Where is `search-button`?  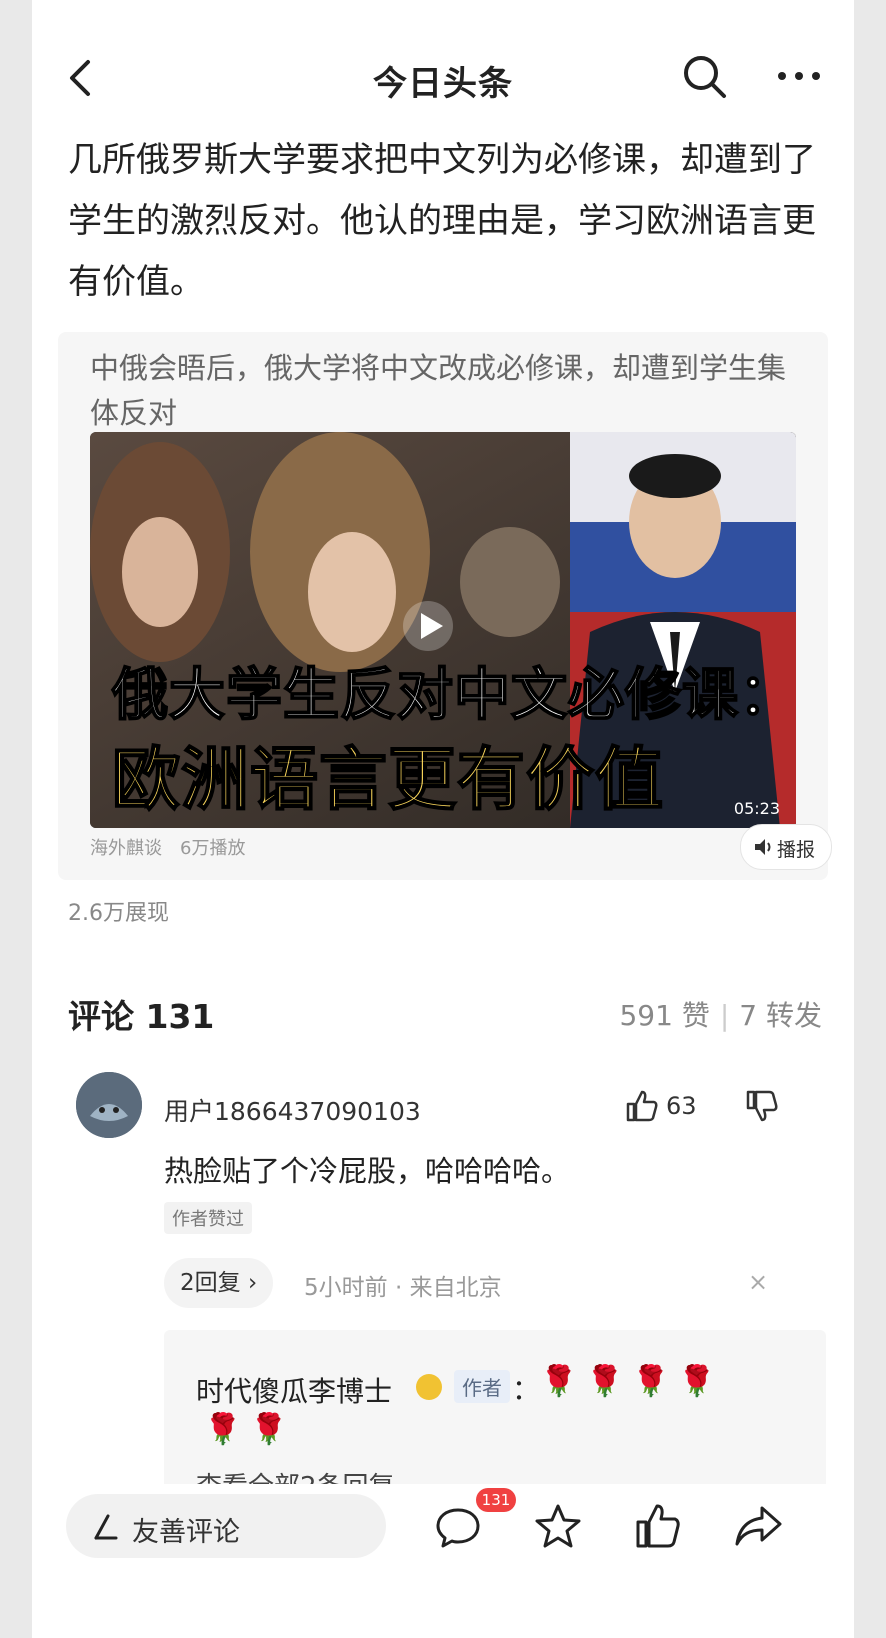 search-button is located at coordinates (704, 76).